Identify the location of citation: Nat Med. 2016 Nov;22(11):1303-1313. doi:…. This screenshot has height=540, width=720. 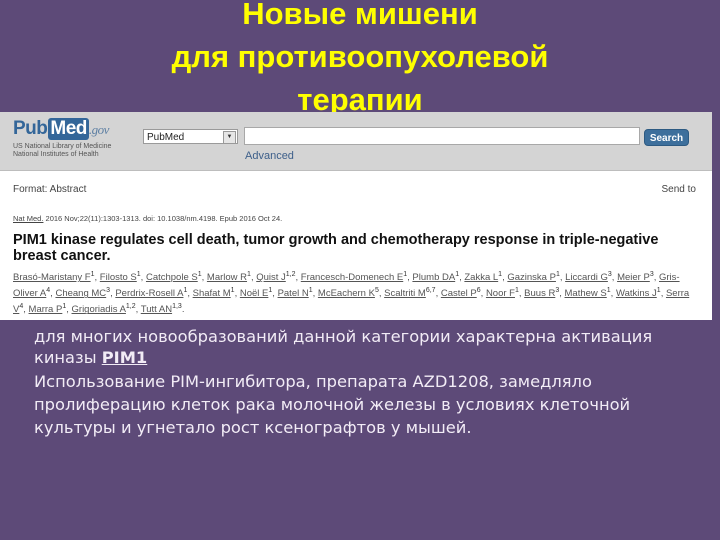
(147, 218).